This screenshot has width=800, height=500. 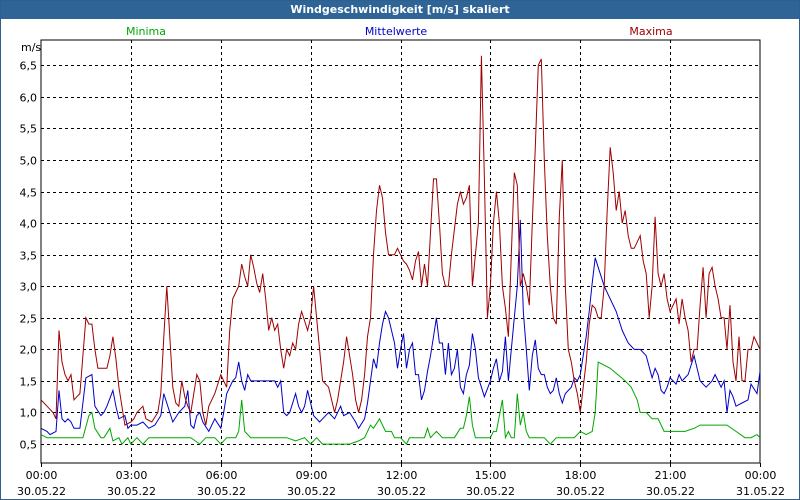 What do you see at coordinates (29, 350) in the screenshot?
I see `y-tick-label: 2,0` at bounding box center [29, 350].